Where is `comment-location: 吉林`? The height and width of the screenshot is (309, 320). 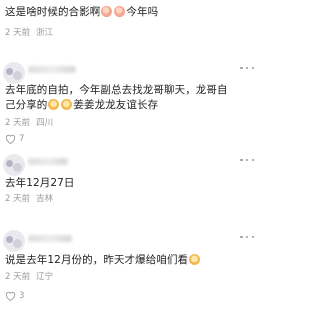
comment-location: 吉林 is located at coordinates (45, 199).